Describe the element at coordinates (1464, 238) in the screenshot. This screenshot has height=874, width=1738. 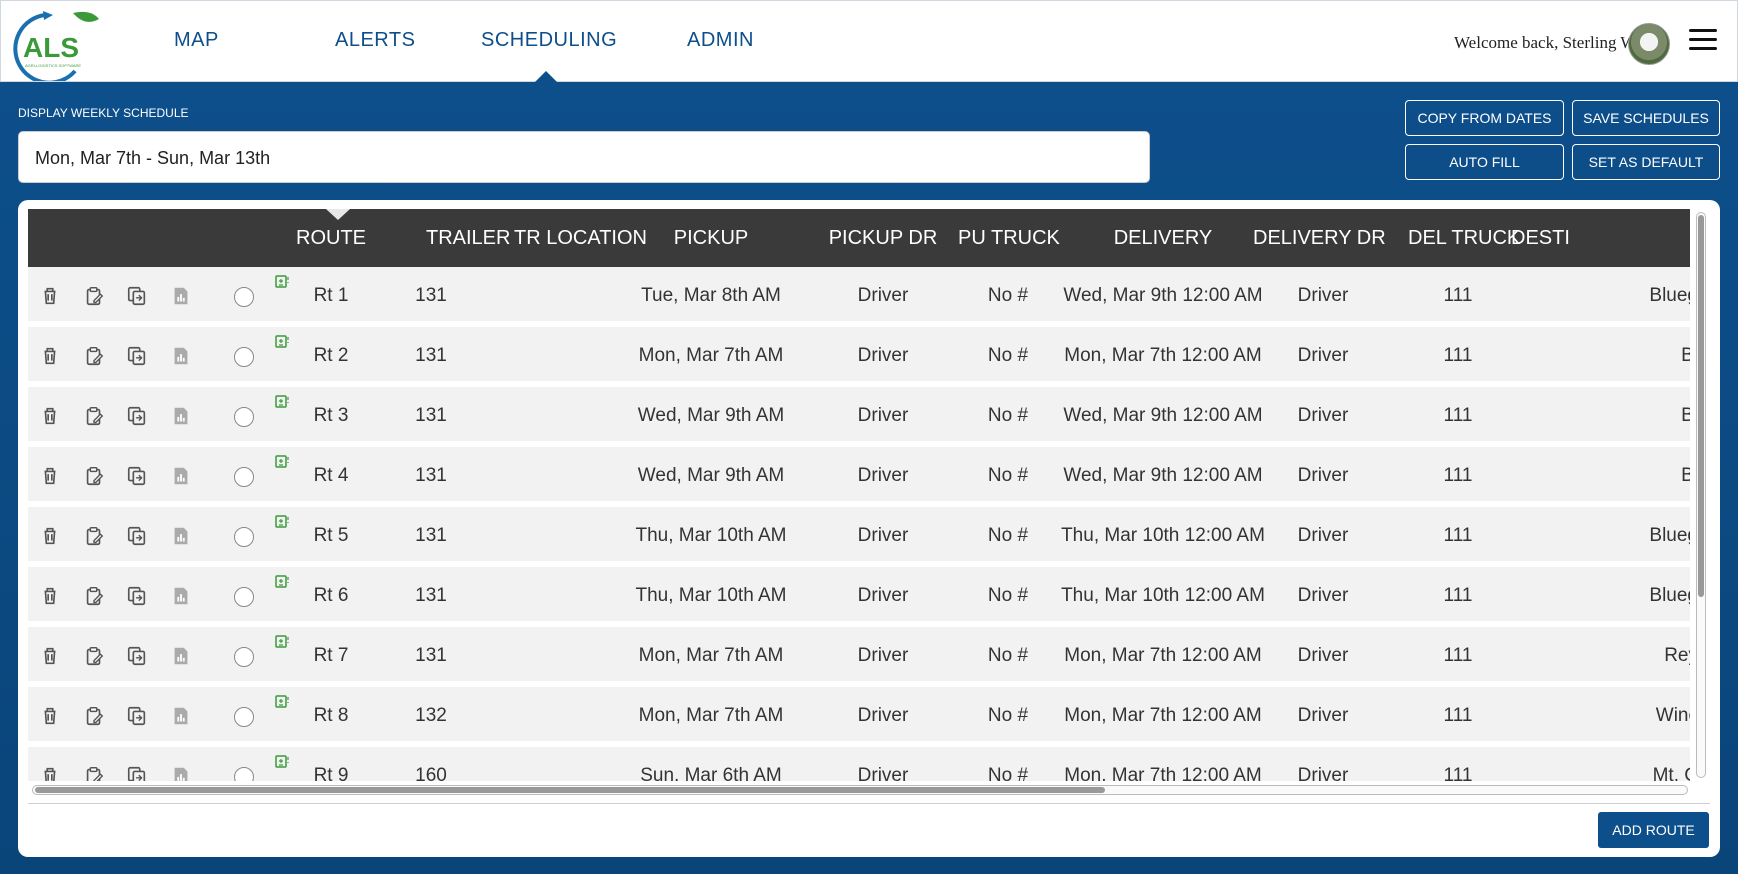
I see `header-del-truck: DEL TRUCK` at that location.